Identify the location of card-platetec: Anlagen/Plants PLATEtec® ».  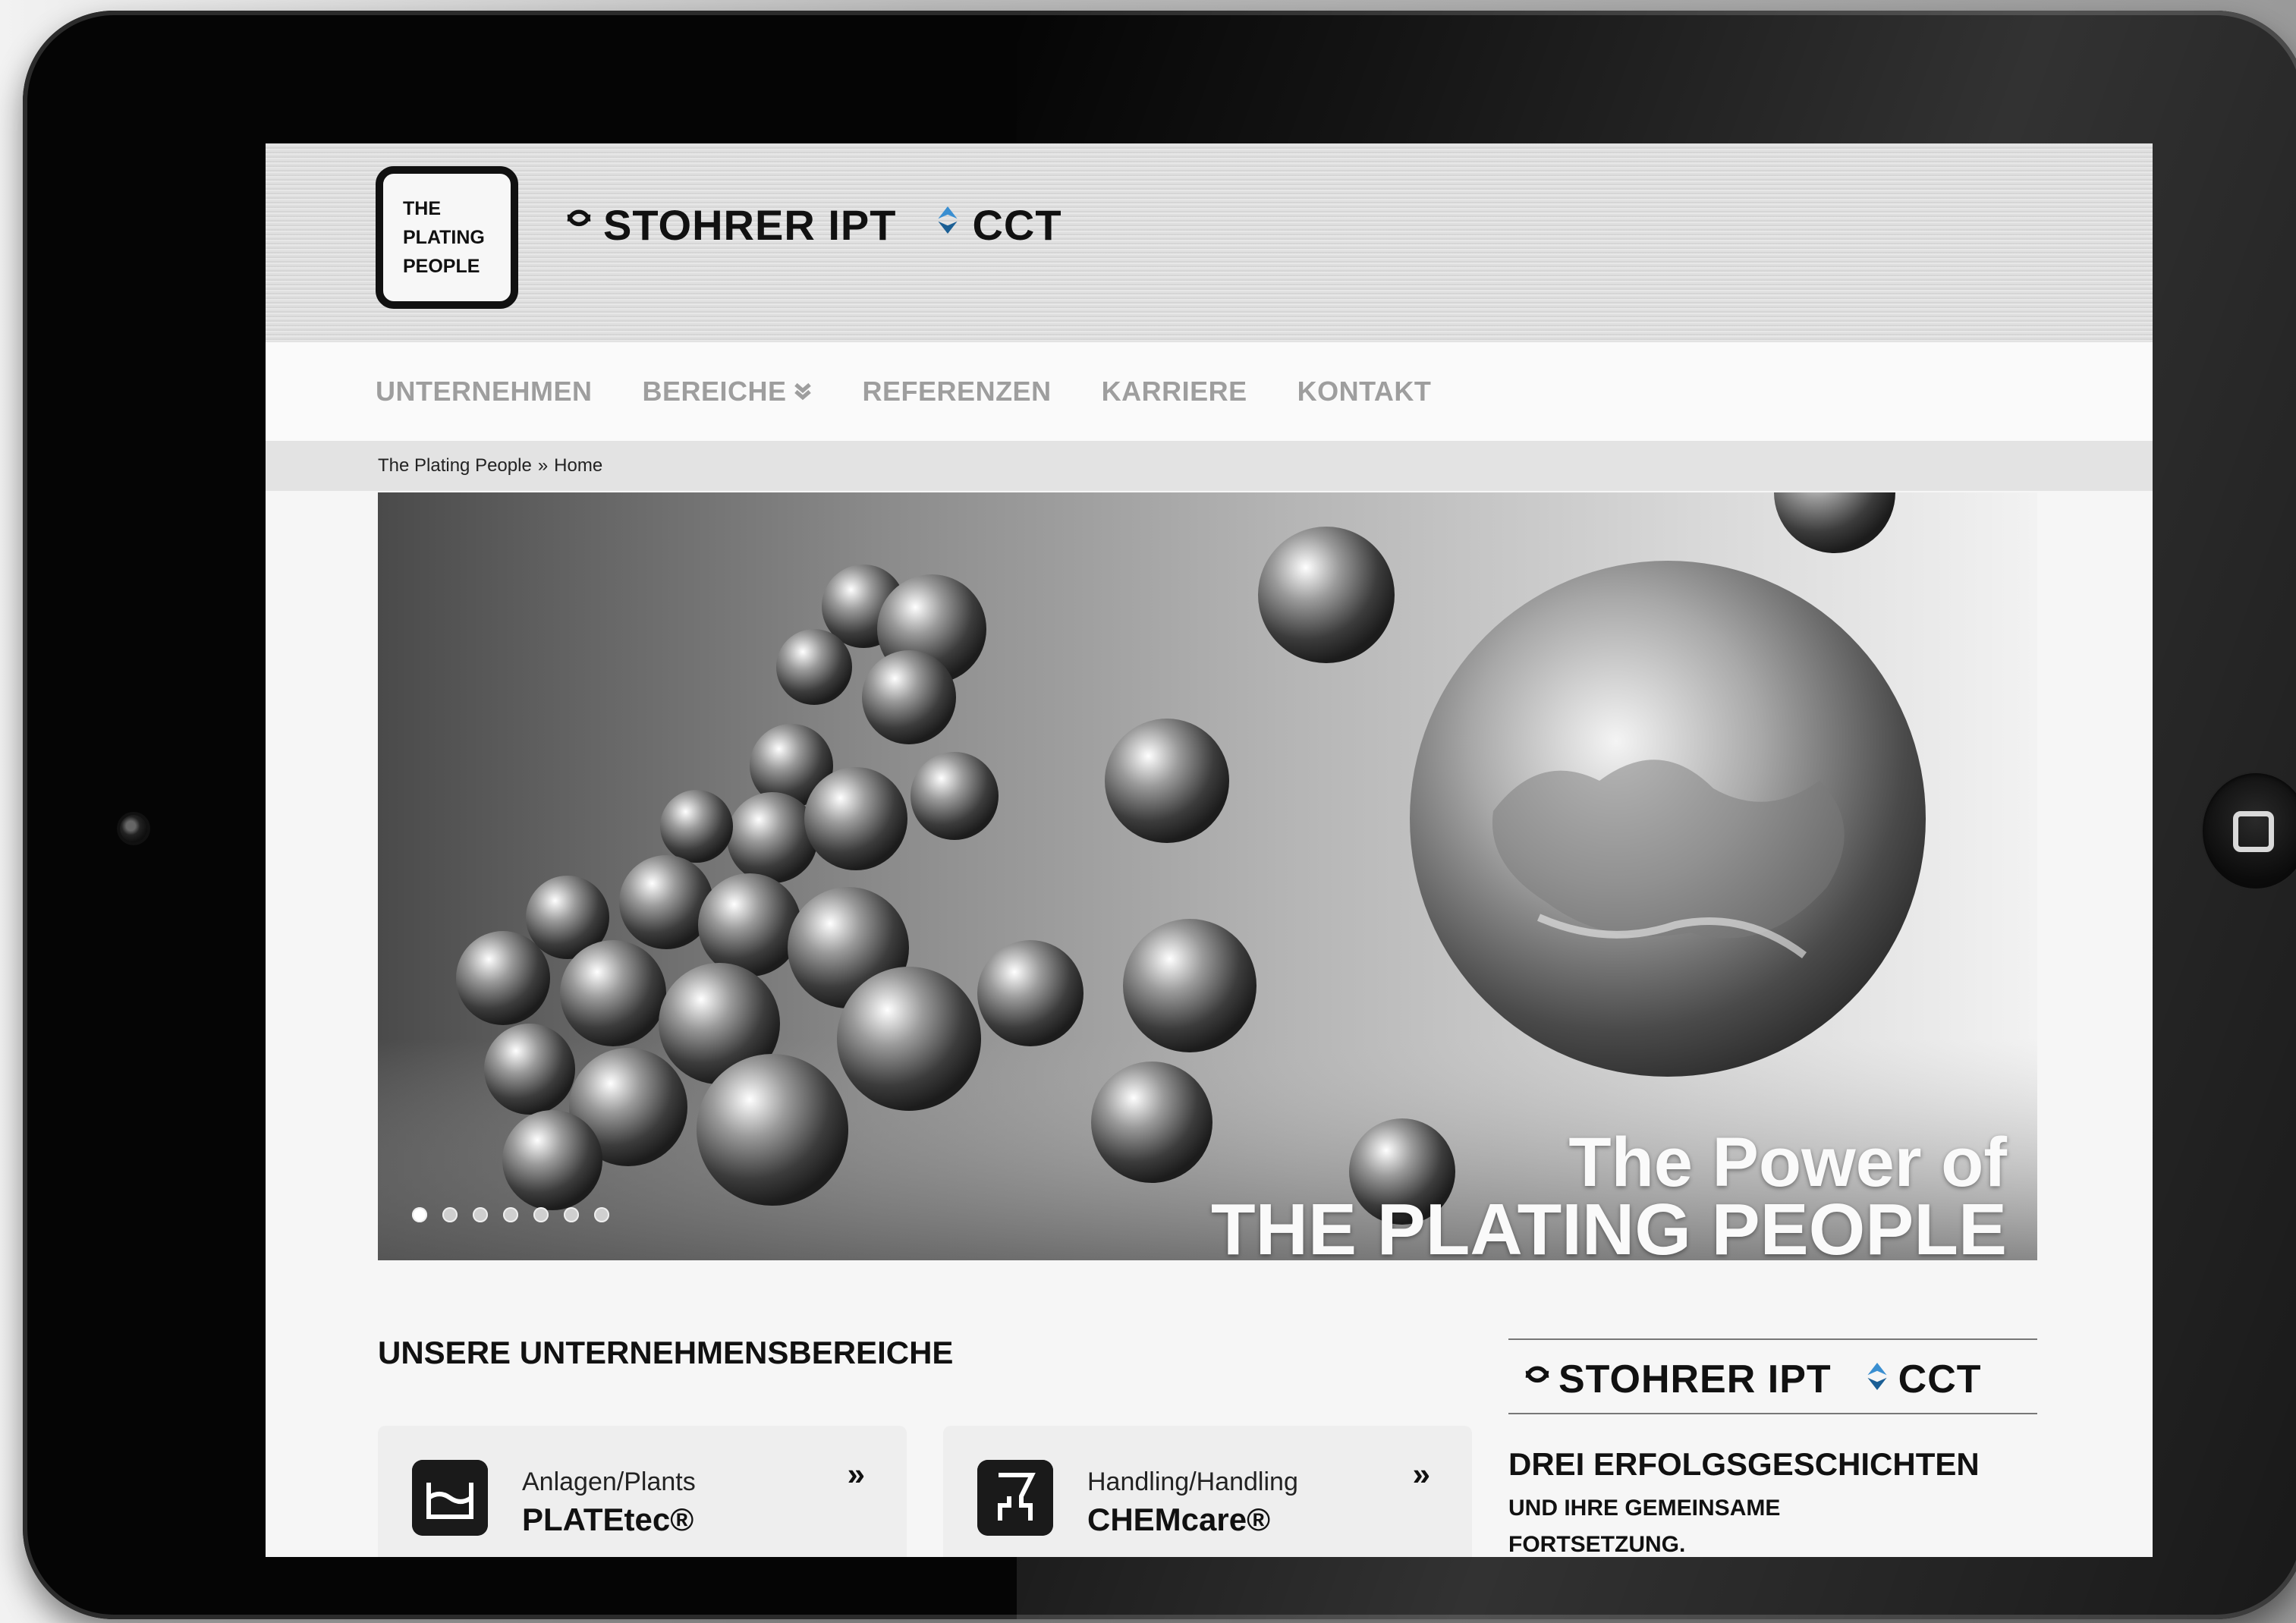
(642, 1491).